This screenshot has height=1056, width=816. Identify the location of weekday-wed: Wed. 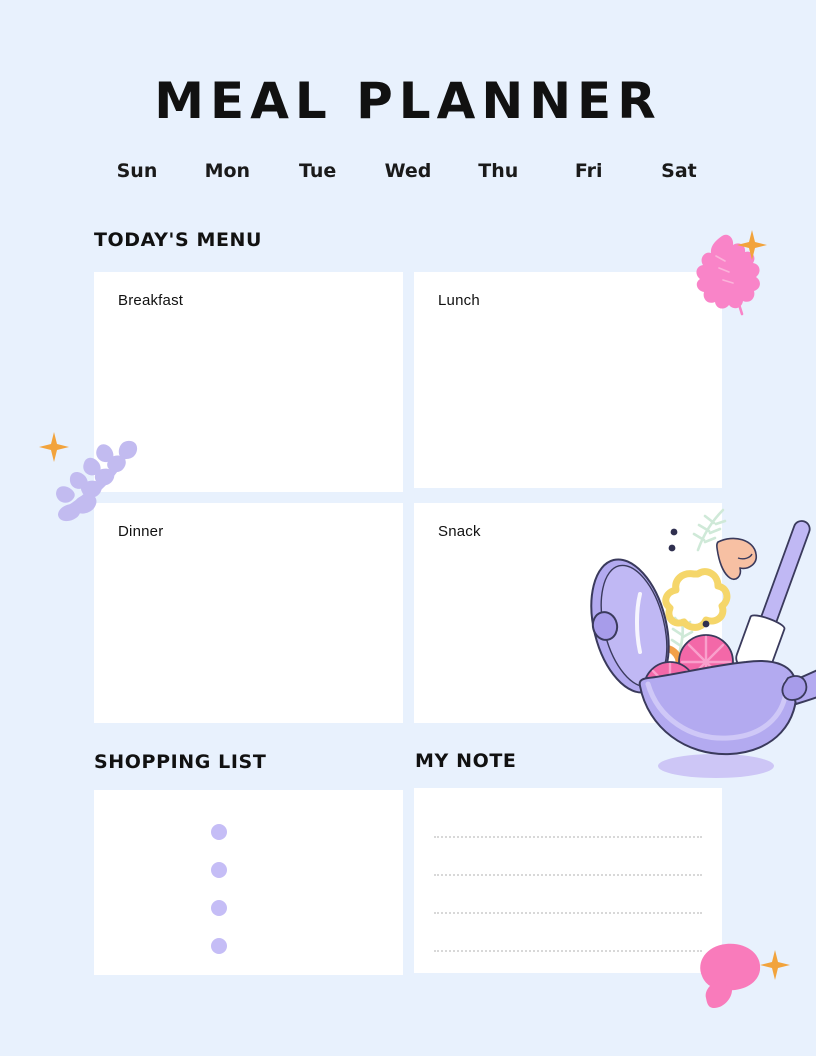
(408, 171).